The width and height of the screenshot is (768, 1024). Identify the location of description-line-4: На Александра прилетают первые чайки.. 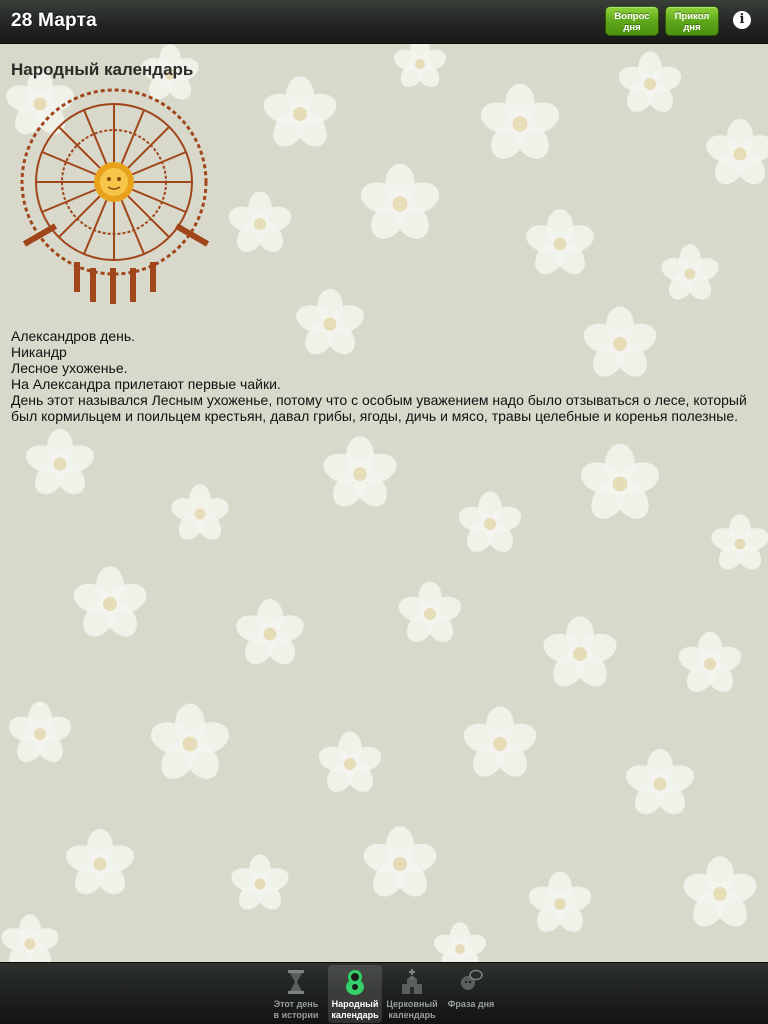
(146, 384).